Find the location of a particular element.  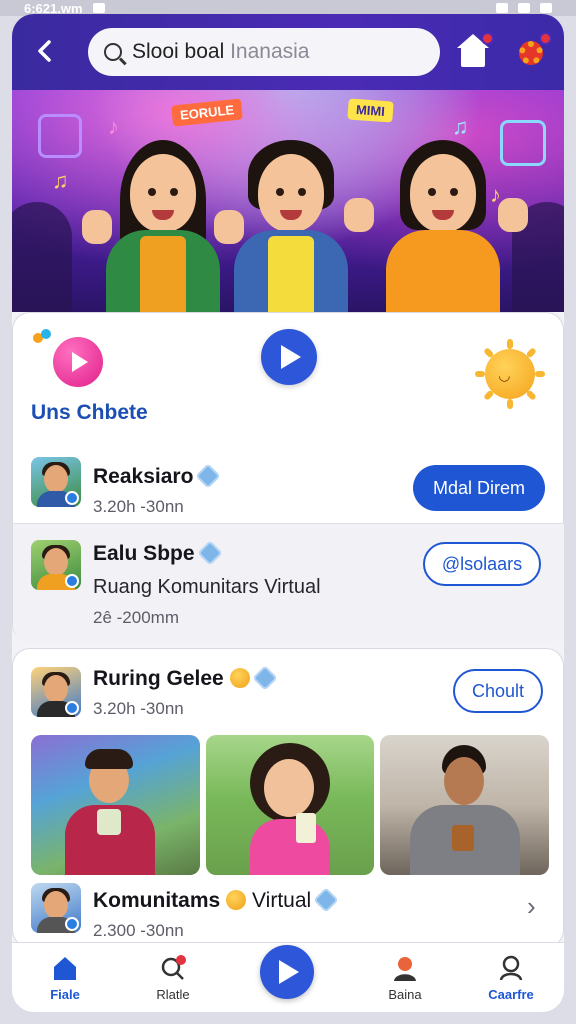

gear-icon is located at coordinates (531, 53).